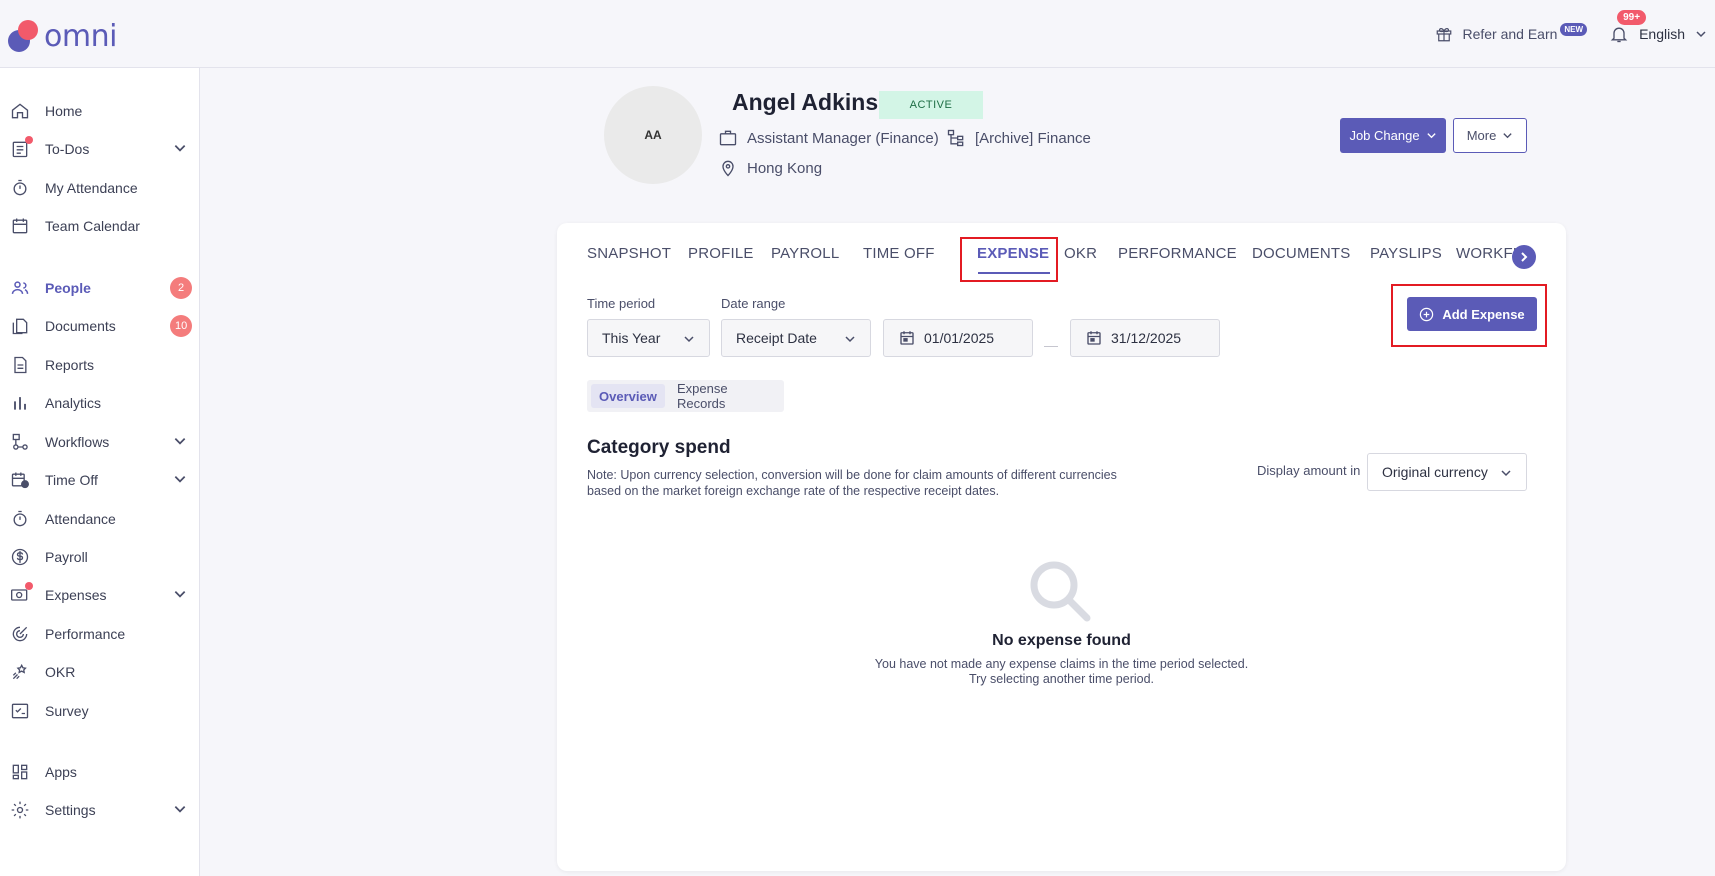 The image size is (1715, 876). I want to click on sidebar-item-label: Expenses, so click(76, 595).